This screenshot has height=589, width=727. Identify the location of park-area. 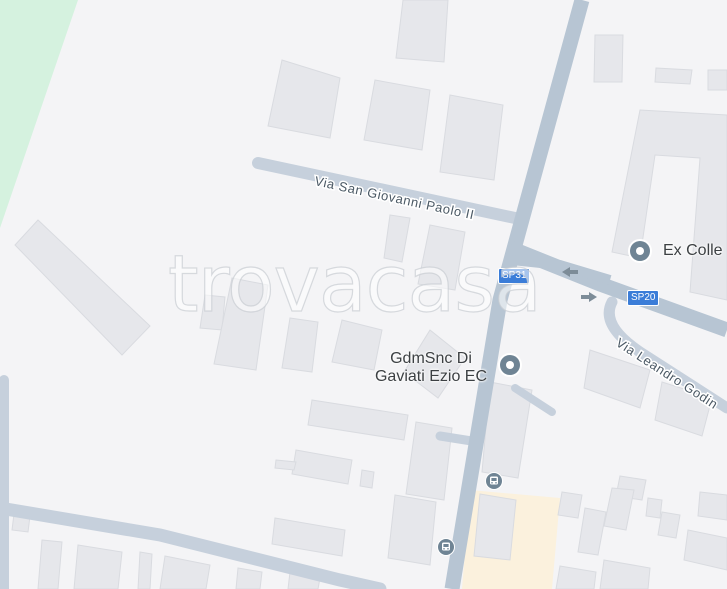
(39, 114).